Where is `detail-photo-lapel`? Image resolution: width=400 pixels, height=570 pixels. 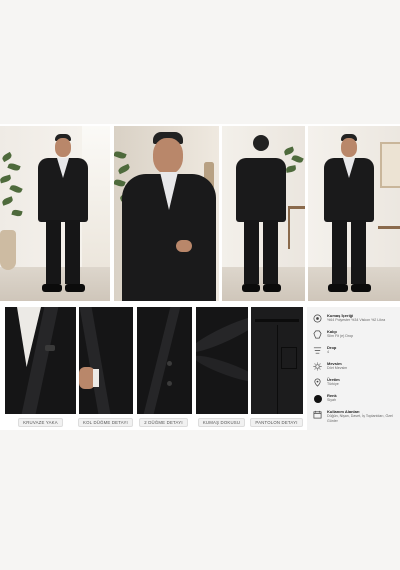 detail-photo-lapel is located at coordinates (40, 360).